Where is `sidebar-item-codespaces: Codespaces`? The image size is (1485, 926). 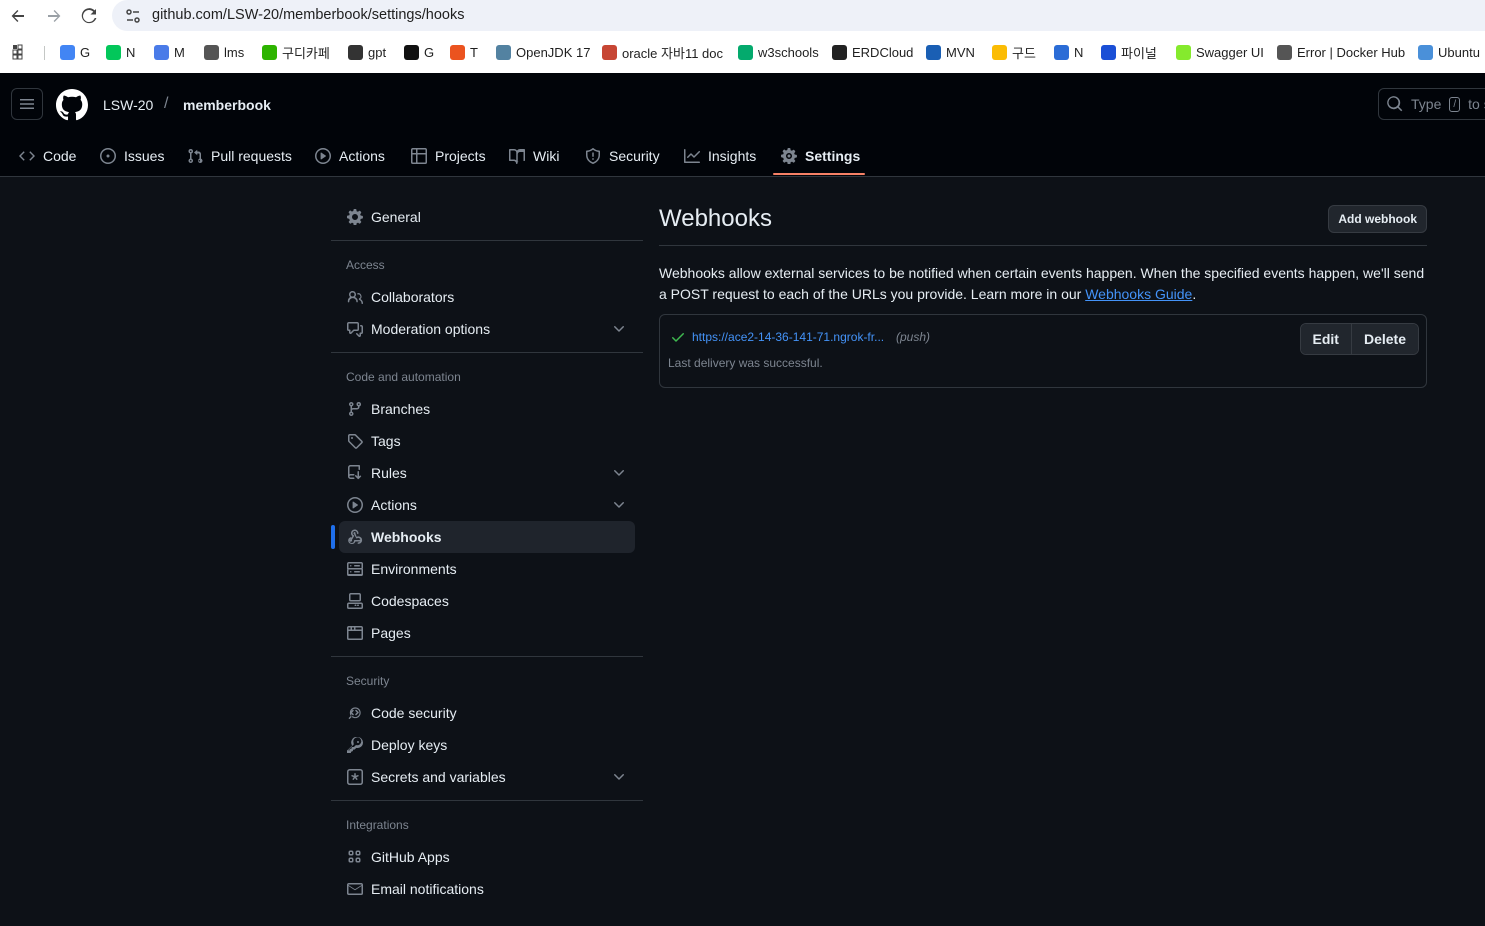
sidebar-item-codespaces: Codespaces is located at coordinates (487, 601).